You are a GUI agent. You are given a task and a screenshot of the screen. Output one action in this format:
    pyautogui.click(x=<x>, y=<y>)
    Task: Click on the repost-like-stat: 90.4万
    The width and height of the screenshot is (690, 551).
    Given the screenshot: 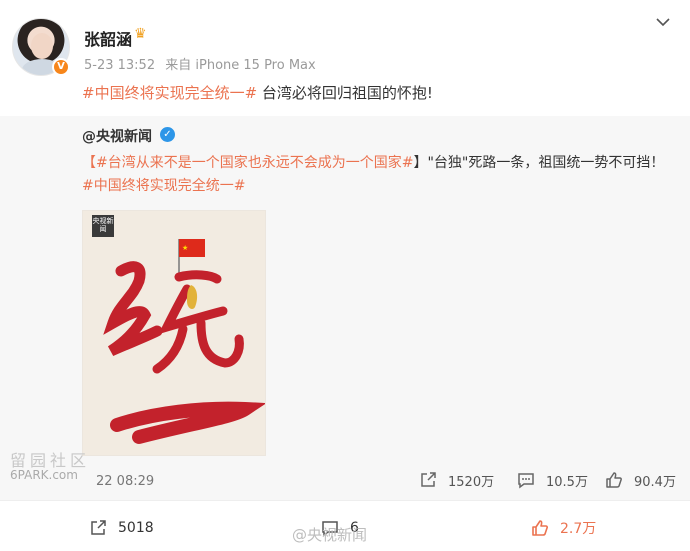 What is the action you would take?
    pyautogui.click(x=640, y=480)
    